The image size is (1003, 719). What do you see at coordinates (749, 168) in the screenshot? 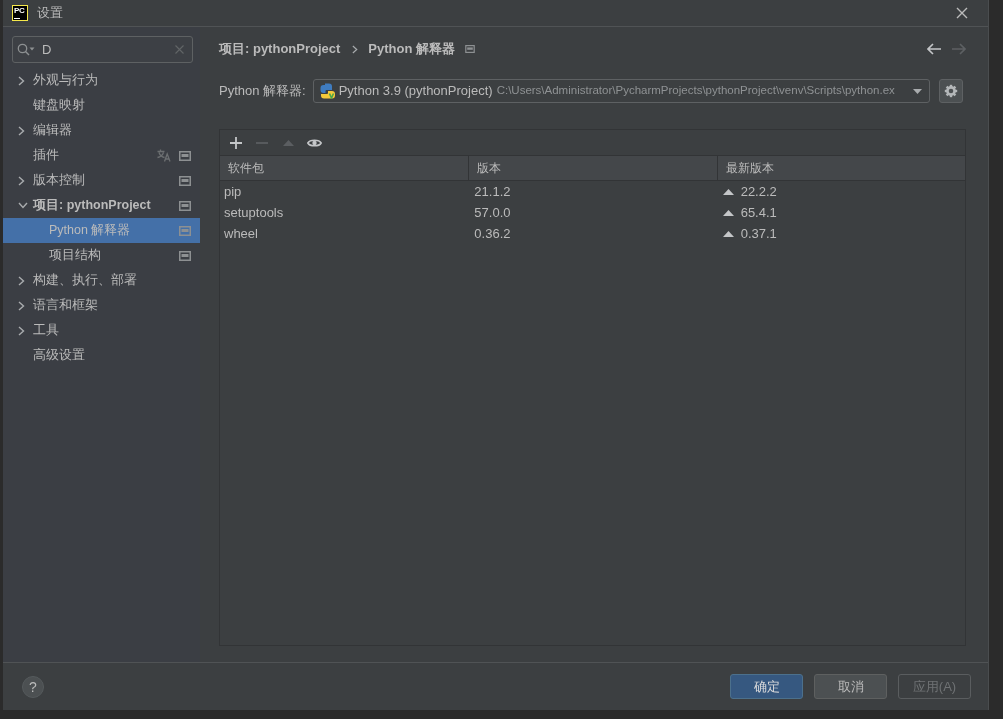
I see `column-header: 最新版本` at bounding box center [749, 168].